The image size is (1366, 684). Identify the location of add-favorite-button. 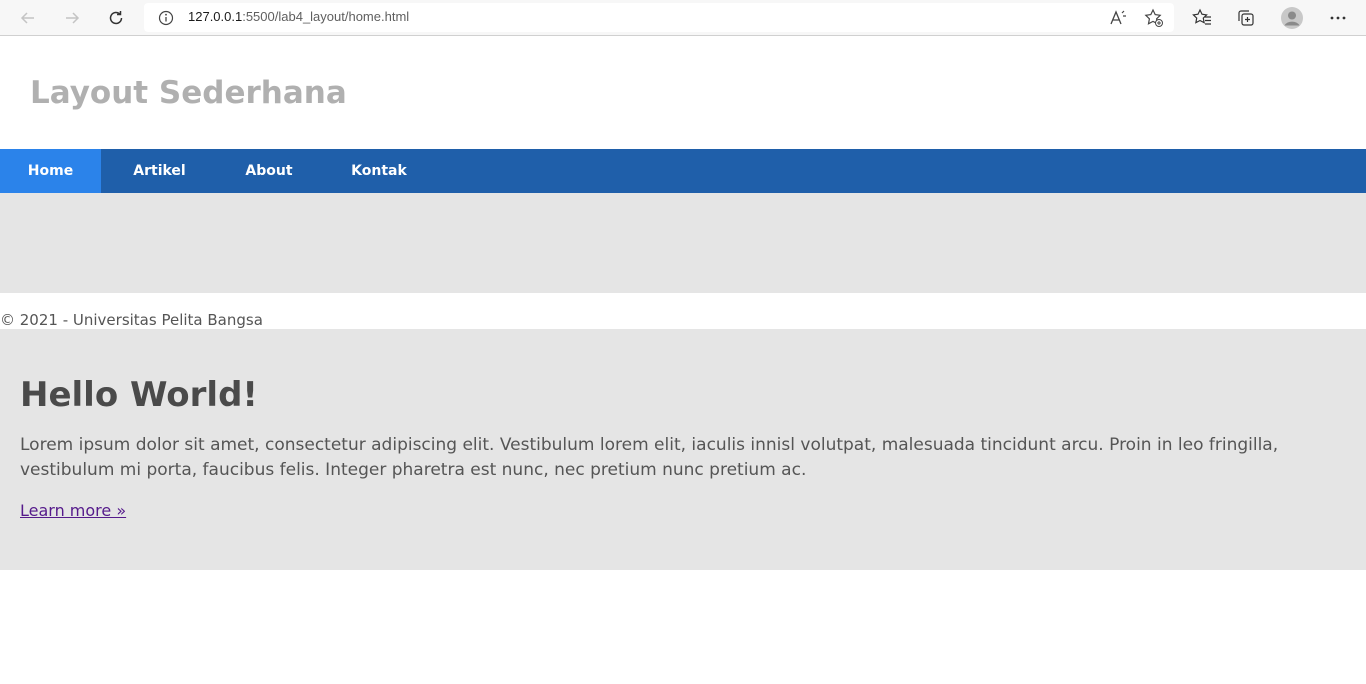
(1154, 18).